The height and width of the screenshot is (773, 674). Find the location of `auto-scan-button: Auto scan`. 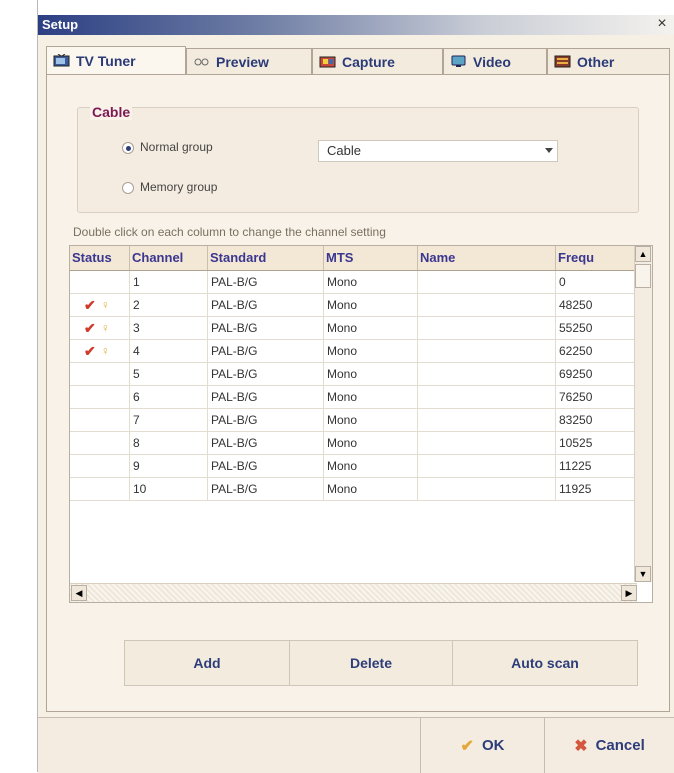

auto-scan-button: Auto scan is located at coordinates (545, 663).